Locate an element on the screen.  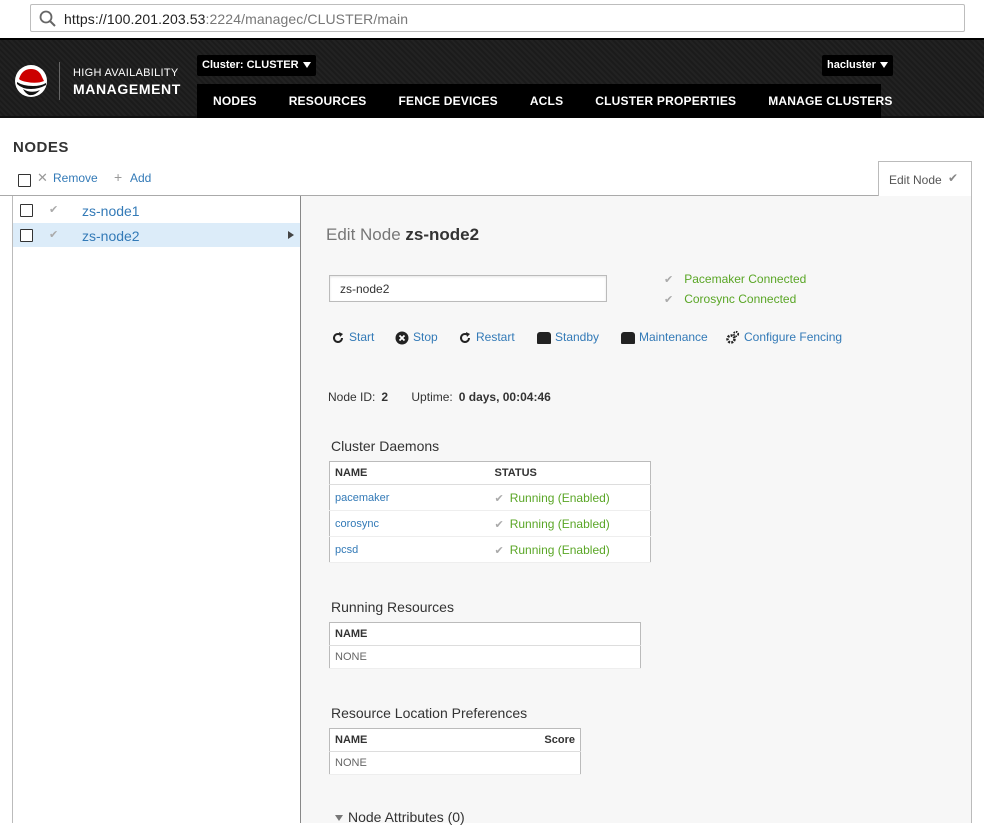
standby-icon is located at coordinates (544, 337).